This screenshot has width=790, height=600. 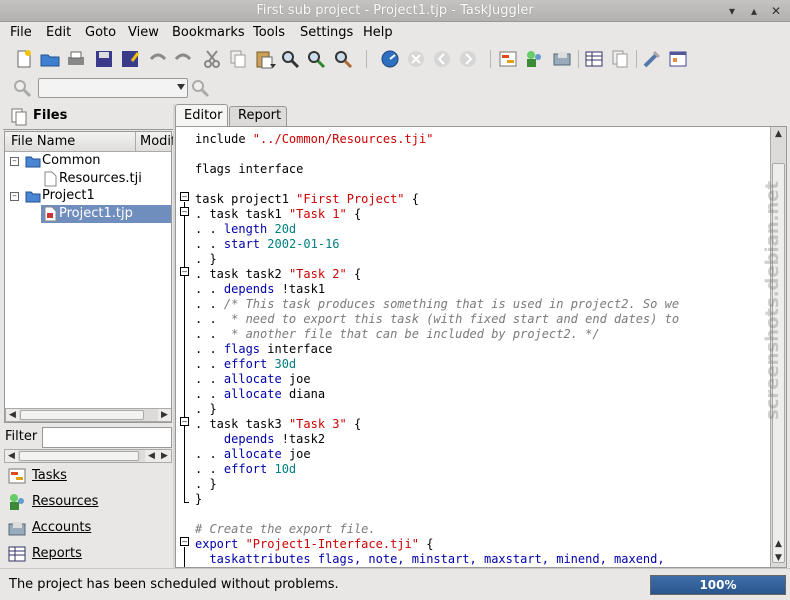 I want to click on find-previous-icon, so click(x=343, y=59).